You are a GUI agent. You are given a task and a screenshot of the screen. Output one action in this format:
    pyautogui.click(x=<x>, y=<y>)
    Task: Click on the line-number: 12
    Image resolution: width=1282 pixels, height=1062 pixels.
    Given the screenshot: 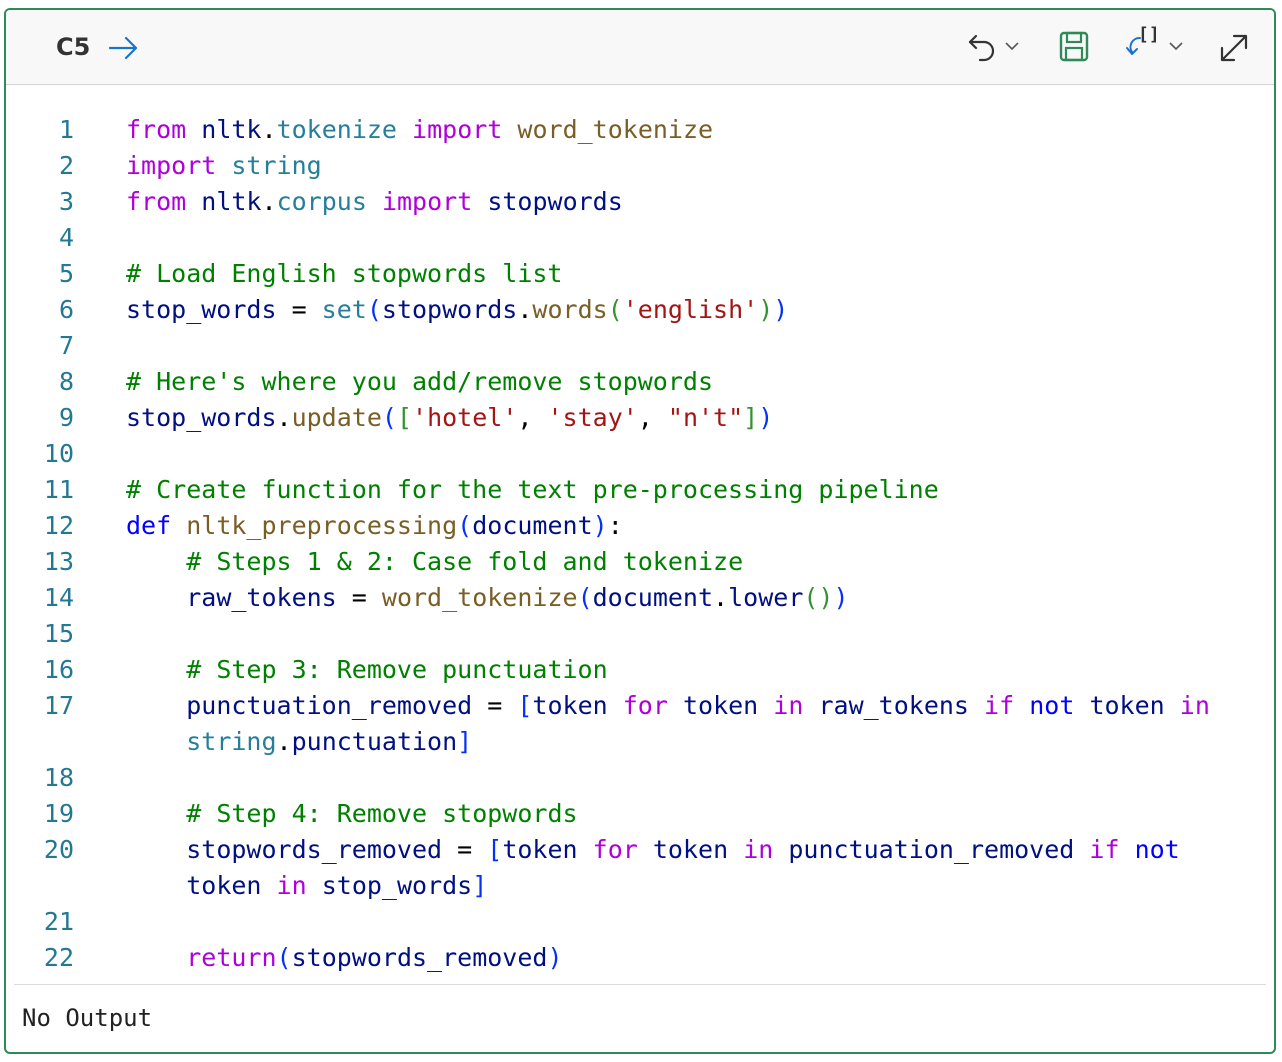 What is the action you would take?
    pyautogui.click(x=58, y=525)
    